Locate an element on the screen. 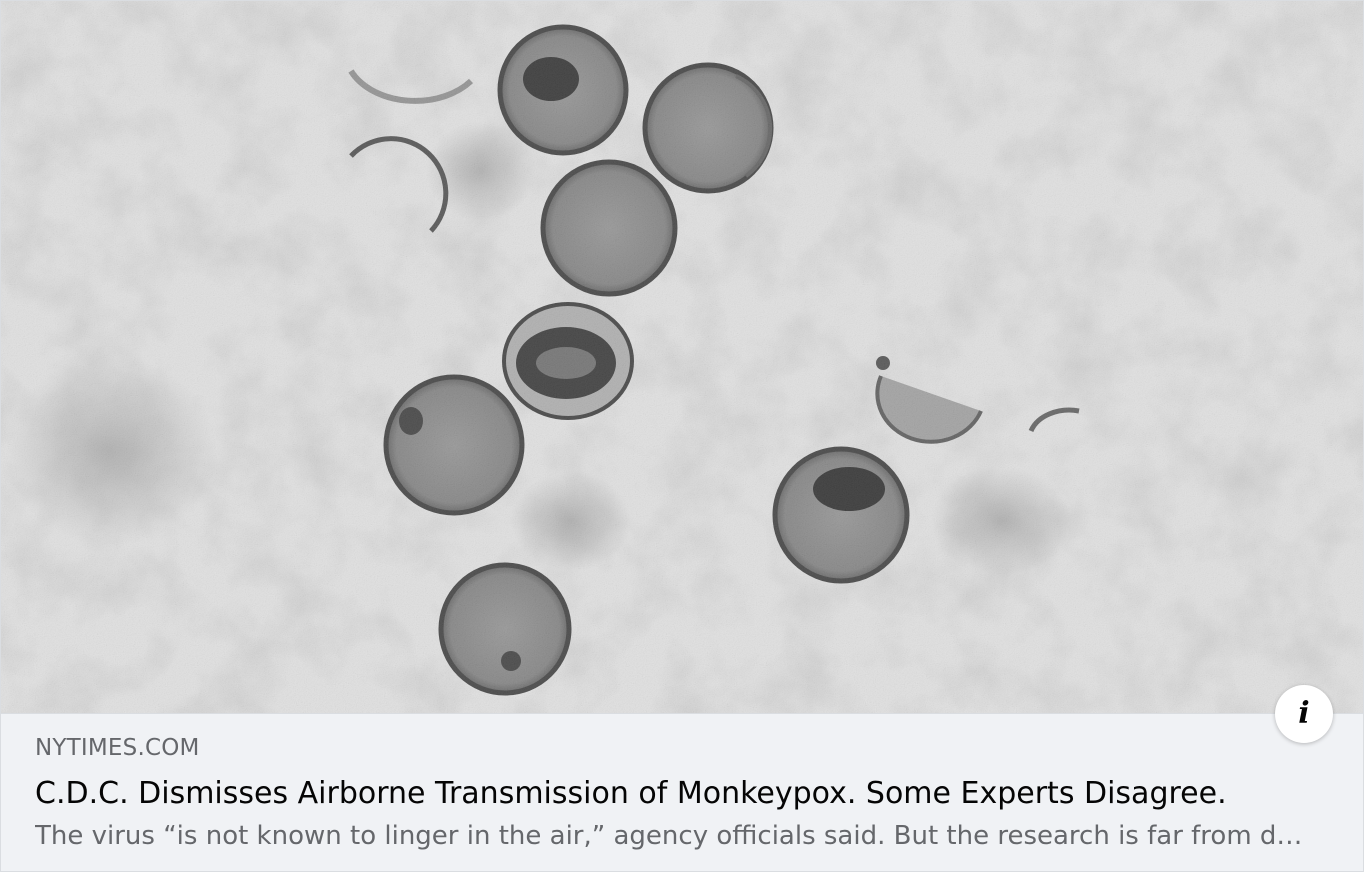 The image size is (1364, 872). info-icon: i is located at coordinates (1304, 713).